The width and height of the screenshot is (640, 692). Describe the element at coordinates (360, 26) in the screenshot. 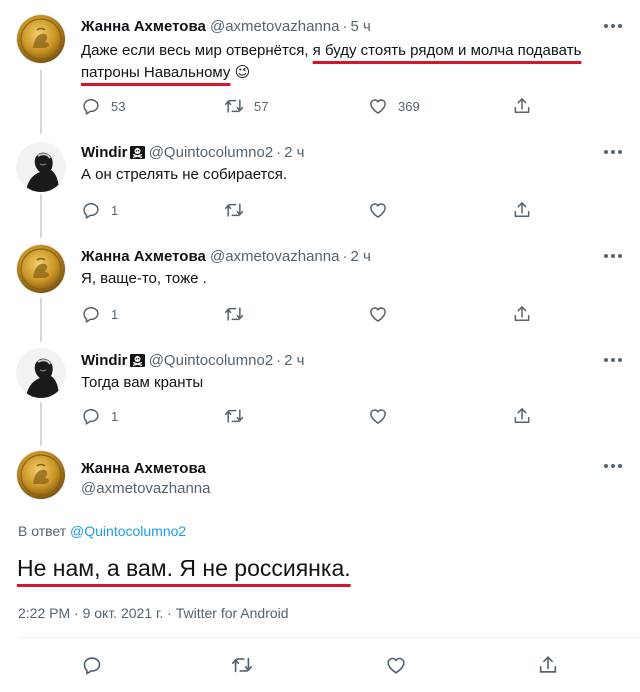

I see `tweet-time: 5 ч` at that location.